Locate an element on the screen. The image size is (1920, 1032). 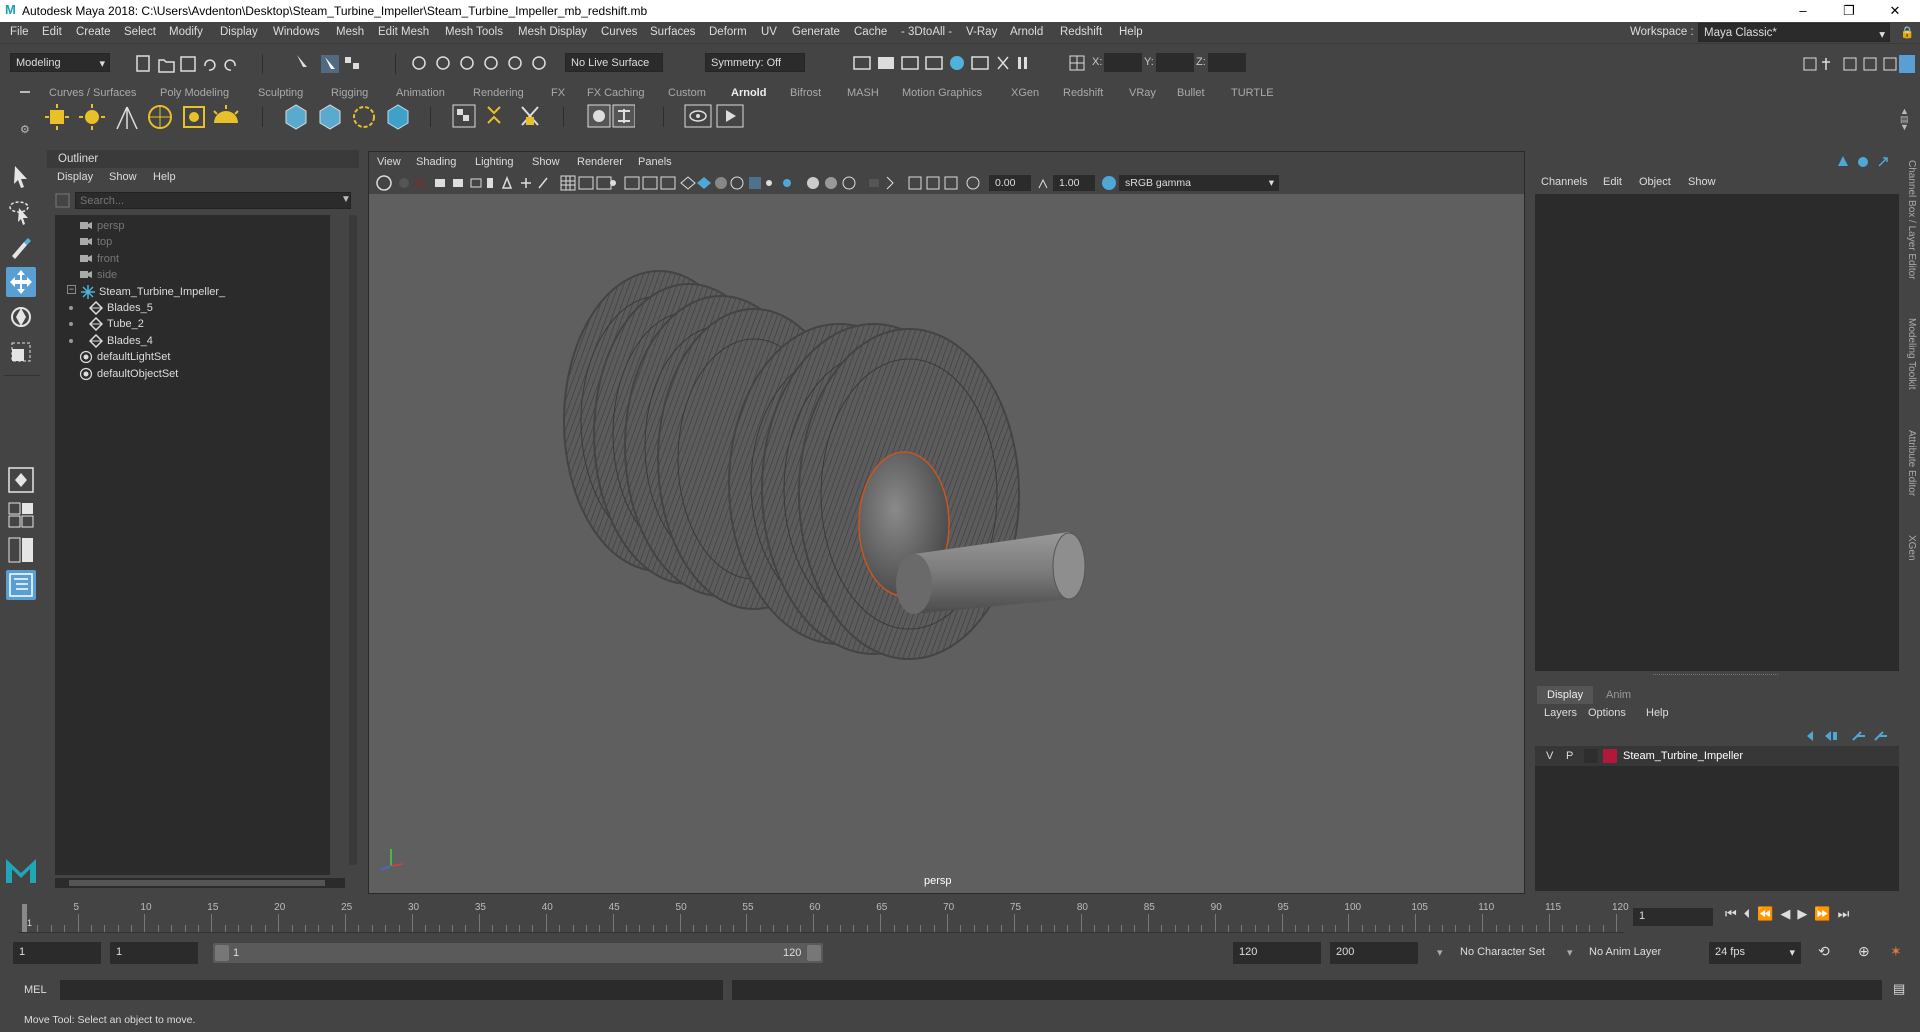
outliner-item: side is located at coordinates (189, 275).